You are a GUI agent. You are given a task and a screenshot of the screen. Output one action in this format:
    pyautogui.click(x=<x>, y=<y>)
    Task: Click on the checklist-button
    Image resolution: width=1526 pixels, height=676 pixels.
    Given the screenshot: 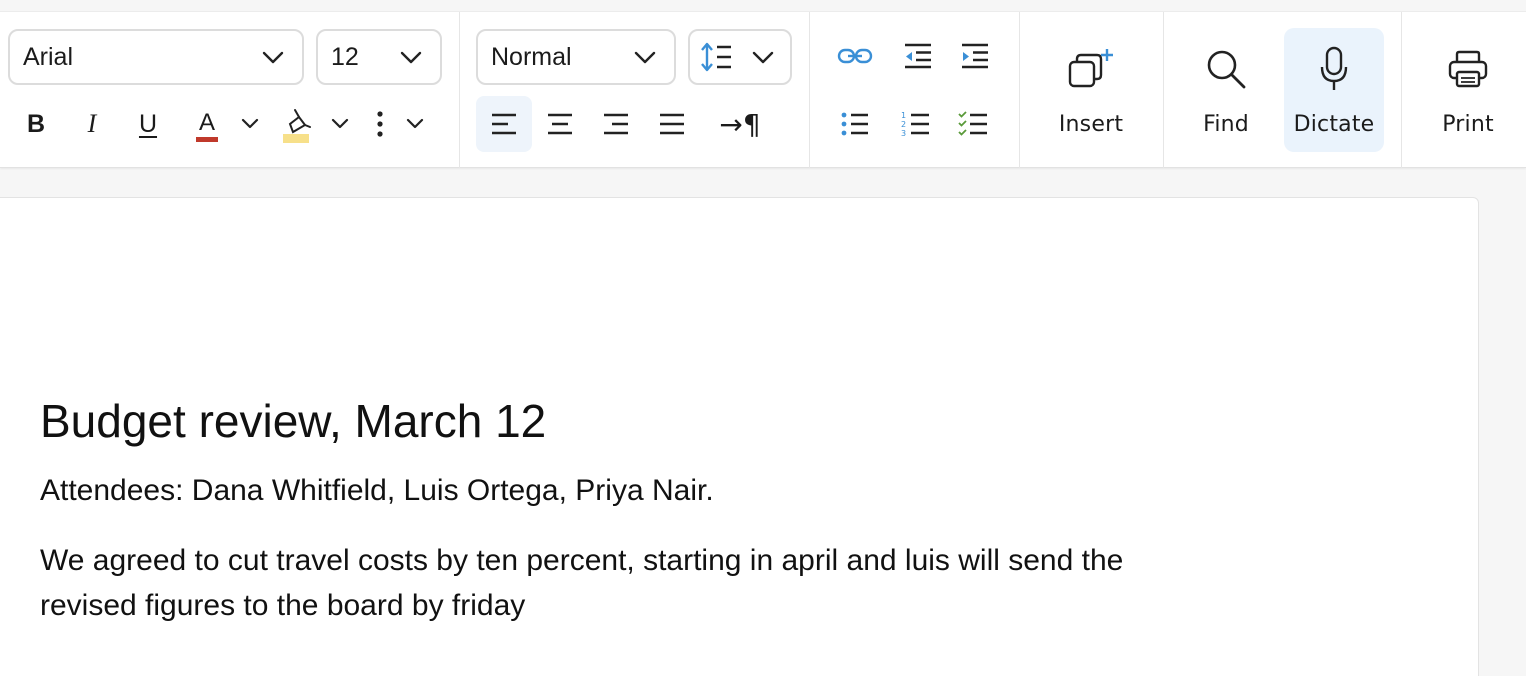 What is the action you would take?
    pyautogui.click(x=973, y=124)
    